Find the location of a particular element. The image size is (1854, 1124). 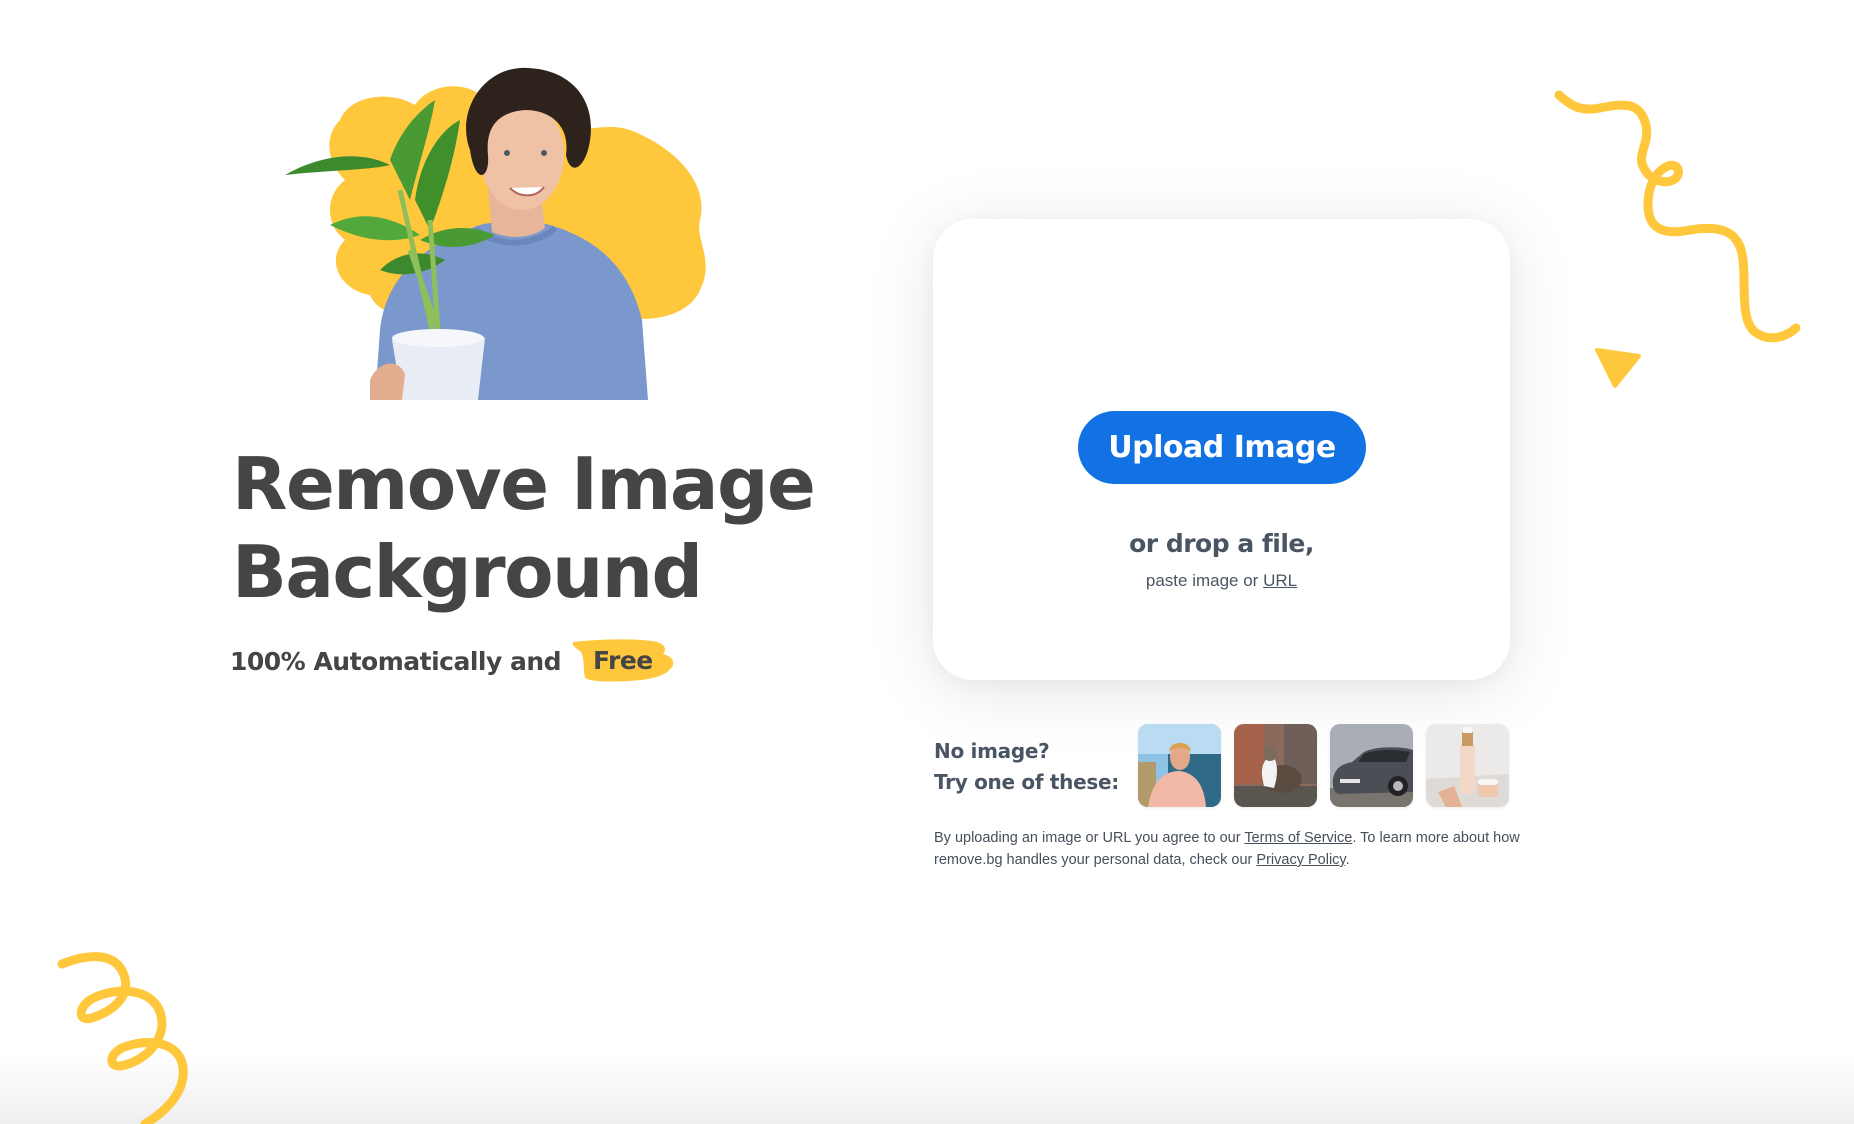

hero-image is located at coordinates (495, 230).